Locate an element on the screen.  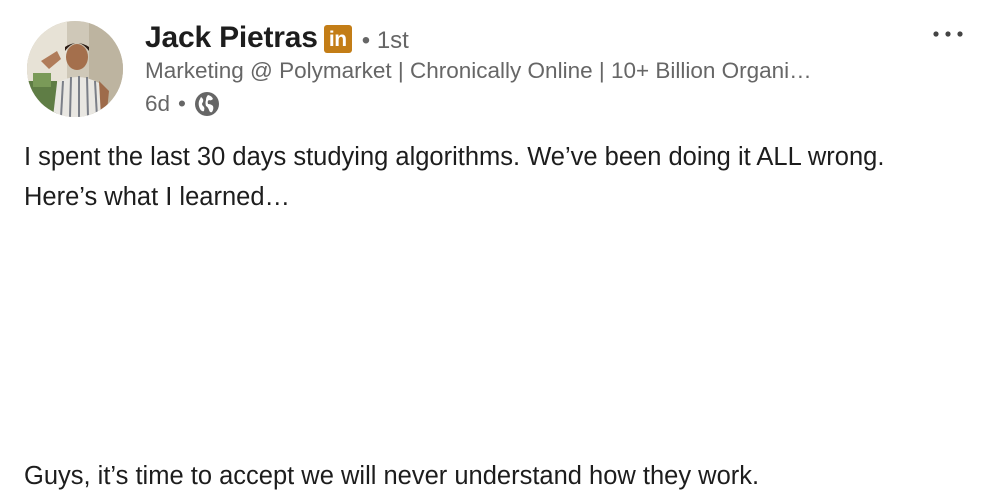
author-avatar is located at coordinates (75, 69).